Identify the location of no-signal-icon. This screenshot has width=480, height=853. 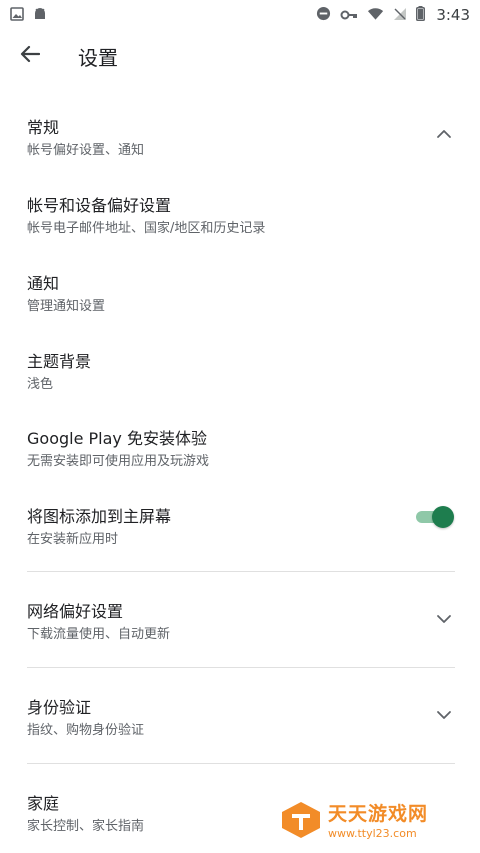
(400, 15).